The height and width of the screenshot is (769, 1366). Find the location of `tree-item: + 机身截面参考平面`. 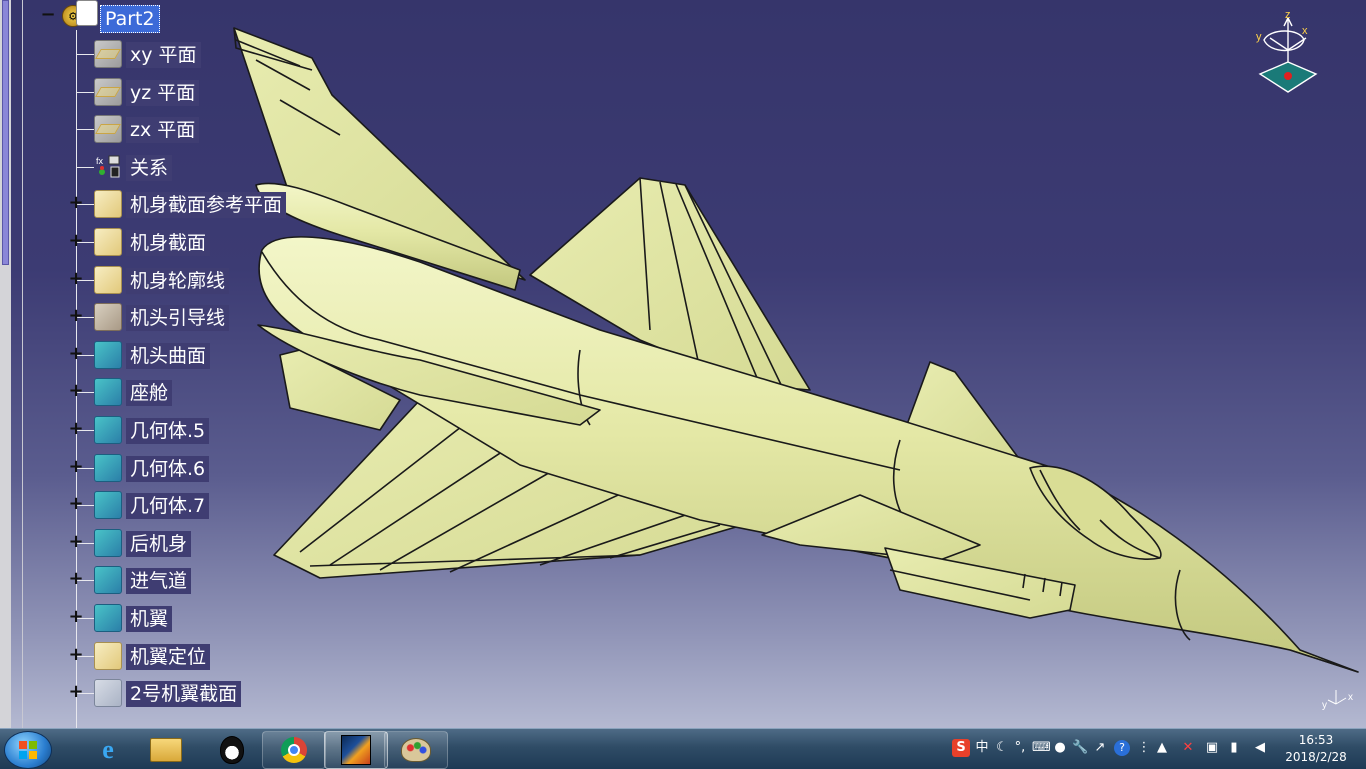

tree-item: + 机身截面参考平面 is located at coordinates (160, 205).